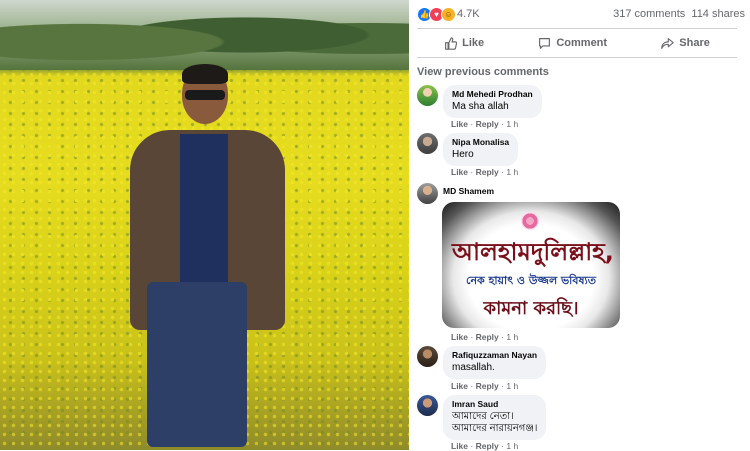 The width and height of the screenshot is (750, 451). Describe the element at coordinates (668, 43) in the screenshot. I see `share-icon` at that location.